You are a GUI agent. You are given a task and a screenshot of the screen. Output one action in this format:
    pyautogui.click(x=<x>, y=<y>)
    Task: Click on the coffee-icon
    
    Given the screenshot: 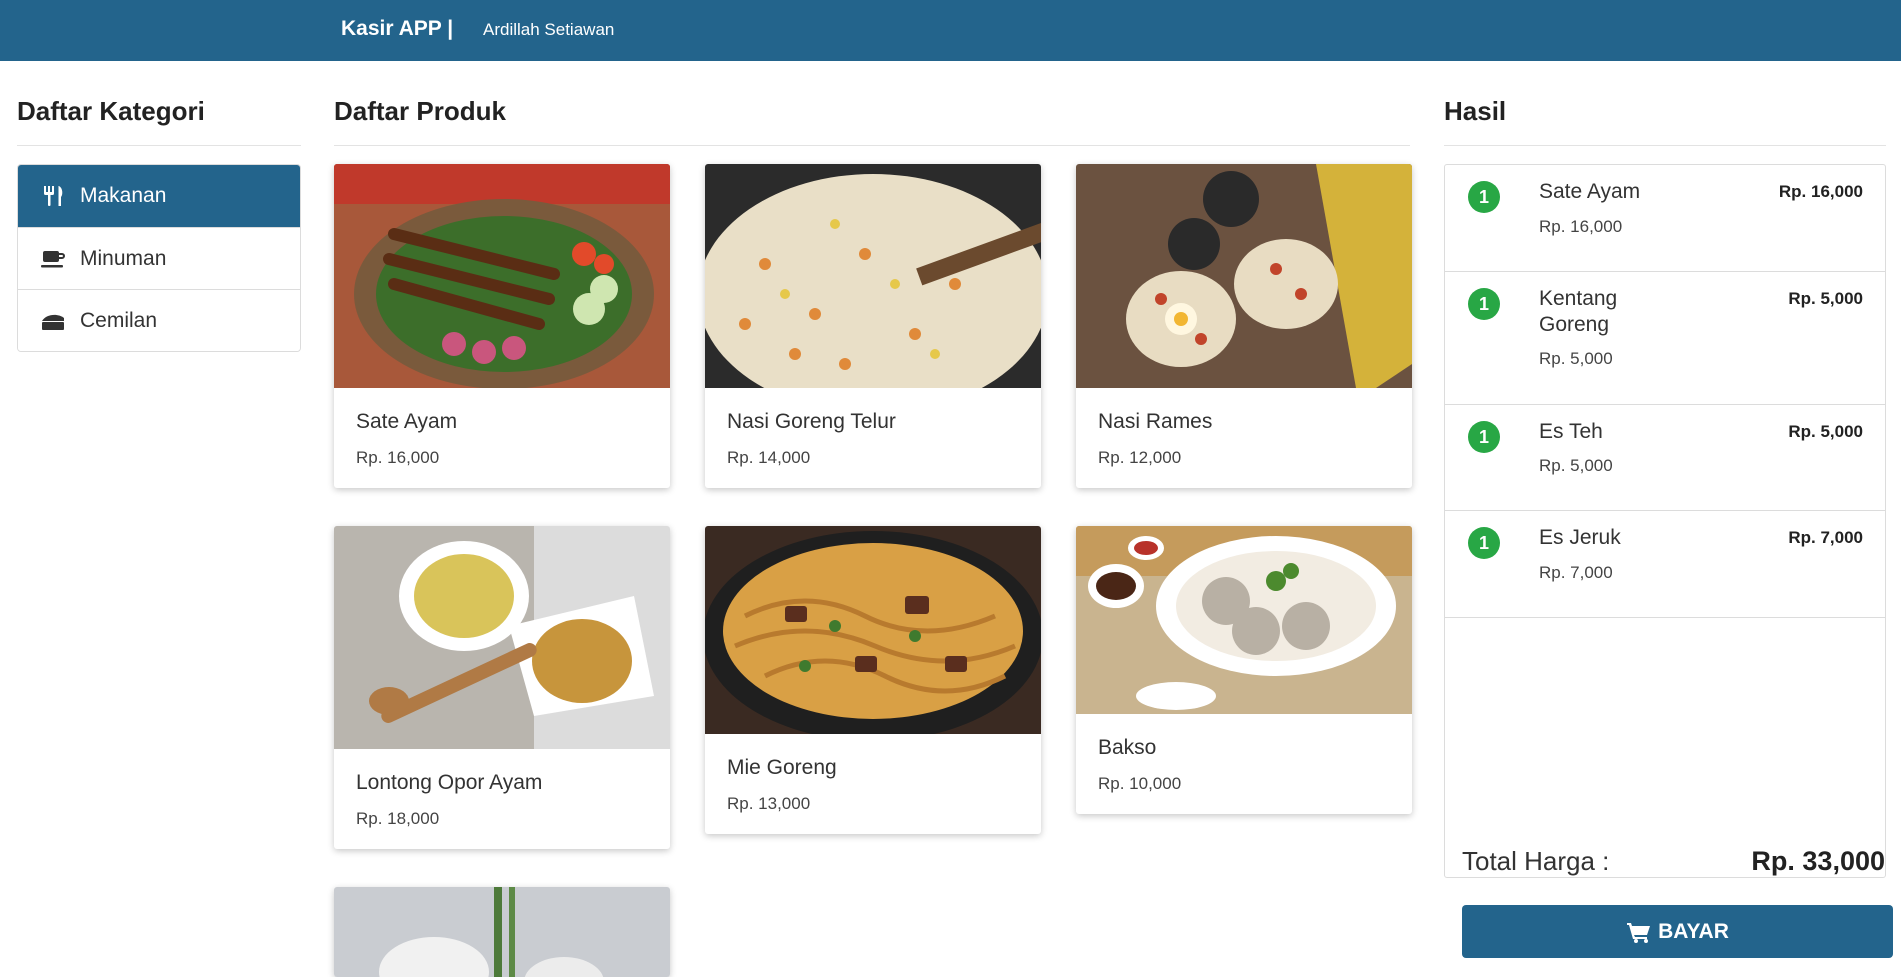 What is the action you would take?
    pyautogui.click(x=53, y=259)
    